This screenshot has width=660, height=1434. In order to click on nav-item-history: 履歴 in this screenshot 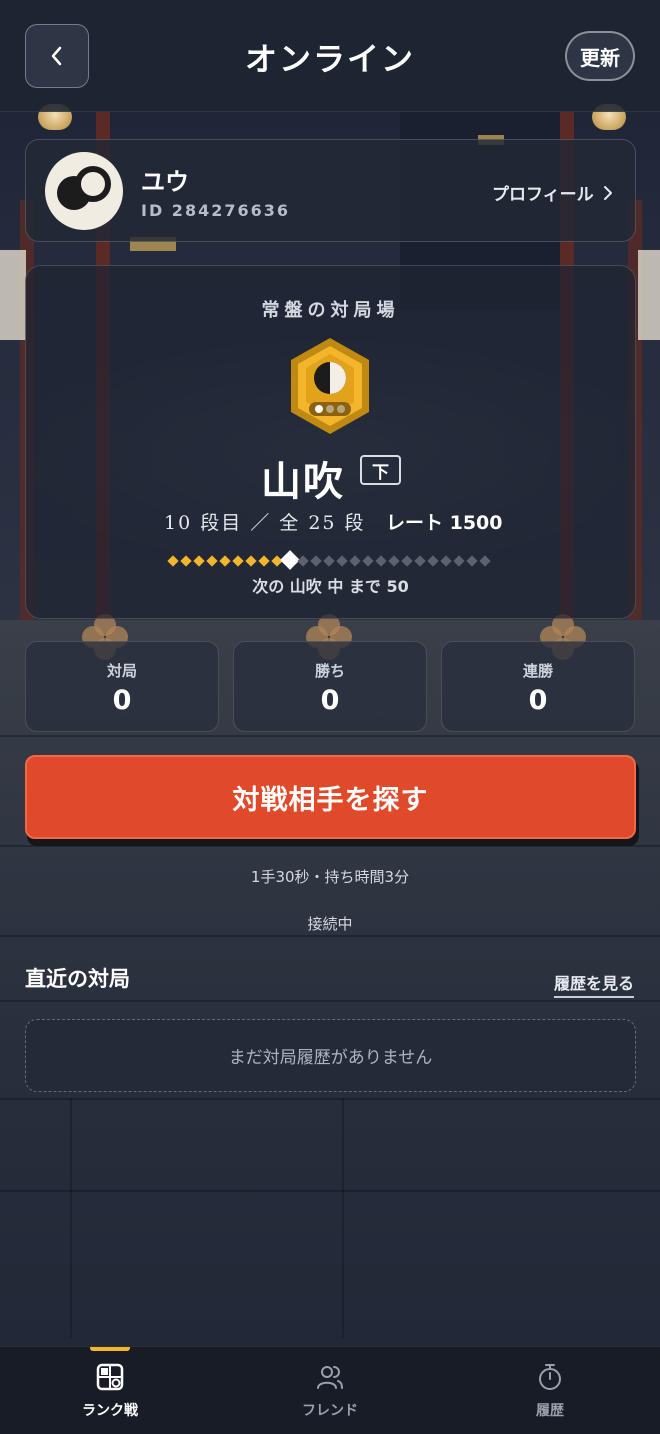, I will do `click(550, 1390)`.